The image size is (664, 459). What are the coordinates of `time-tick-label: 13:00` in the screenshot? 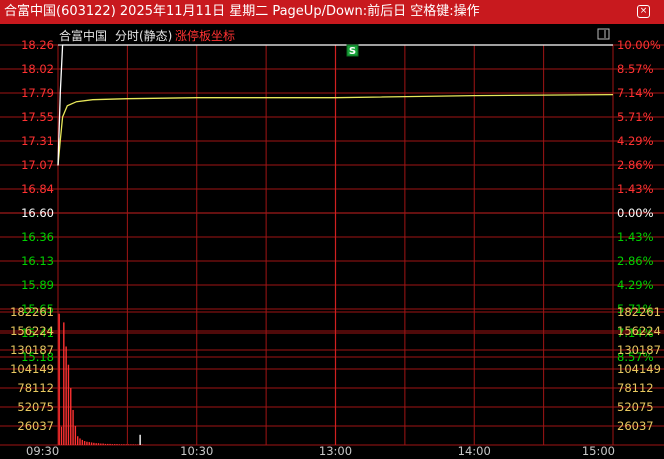 It's located at (335, 451).